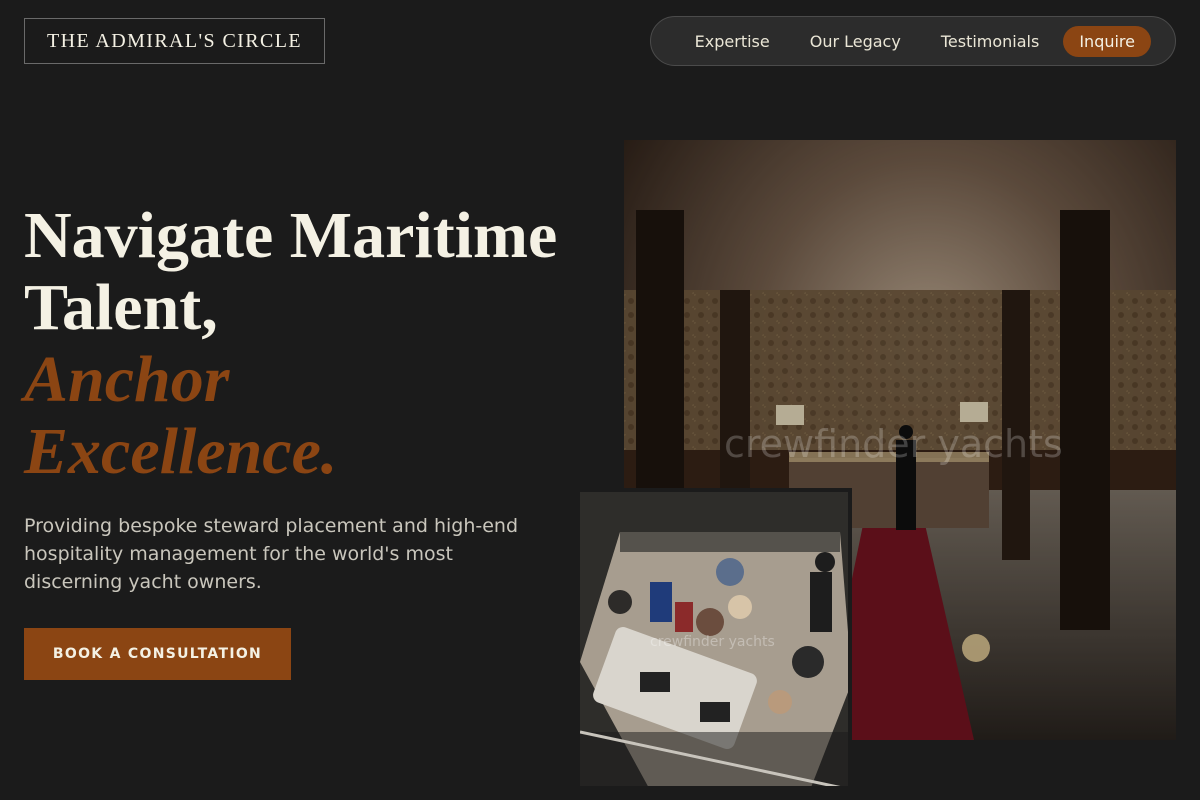  What do you see at coordinates (712, 642) in the screenshot?
I see `reception-photo-watermark: crewfinder yachts` at bounding box center [712, 642].